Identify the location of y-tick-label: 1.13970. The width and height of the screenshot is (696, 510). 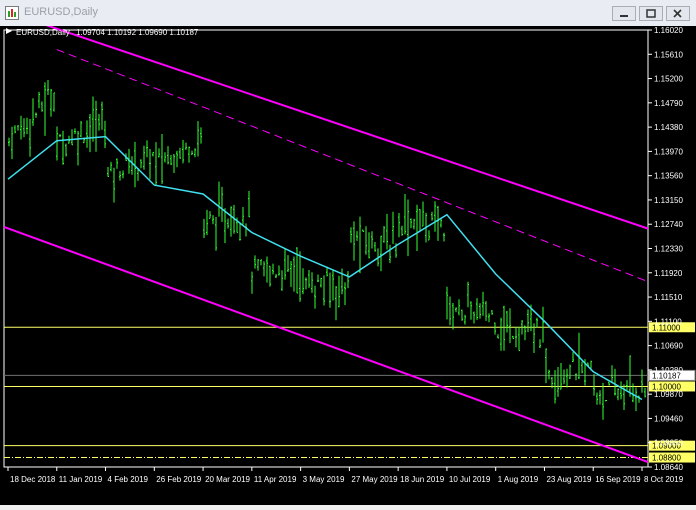
(668, 151).